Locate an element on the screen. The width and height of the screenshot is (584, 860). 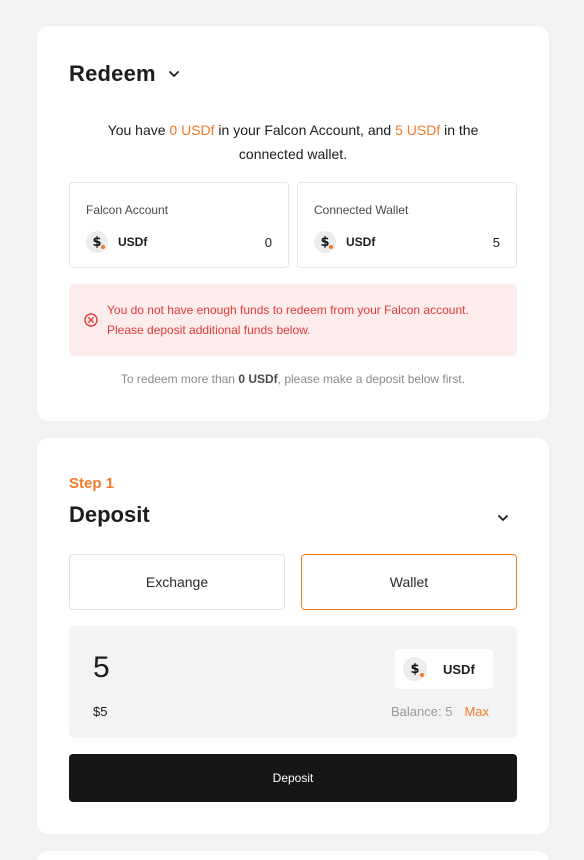
balance-label: Balance: 5 is located at coordinates (422, 711).